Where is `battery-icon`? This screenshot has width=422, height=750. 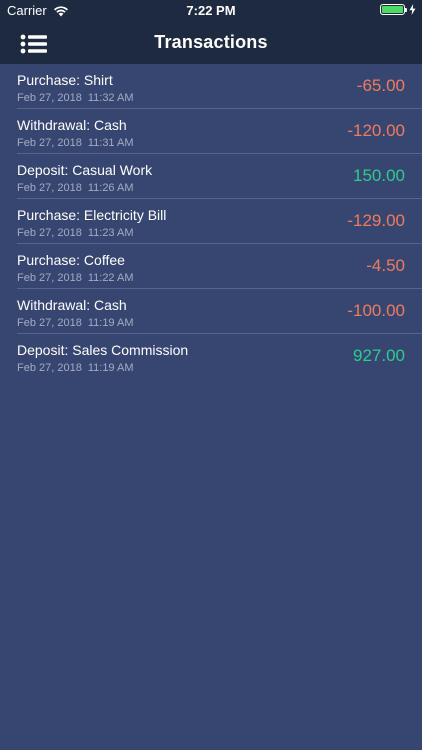 battery-icon is located at coordinates (393, 9).